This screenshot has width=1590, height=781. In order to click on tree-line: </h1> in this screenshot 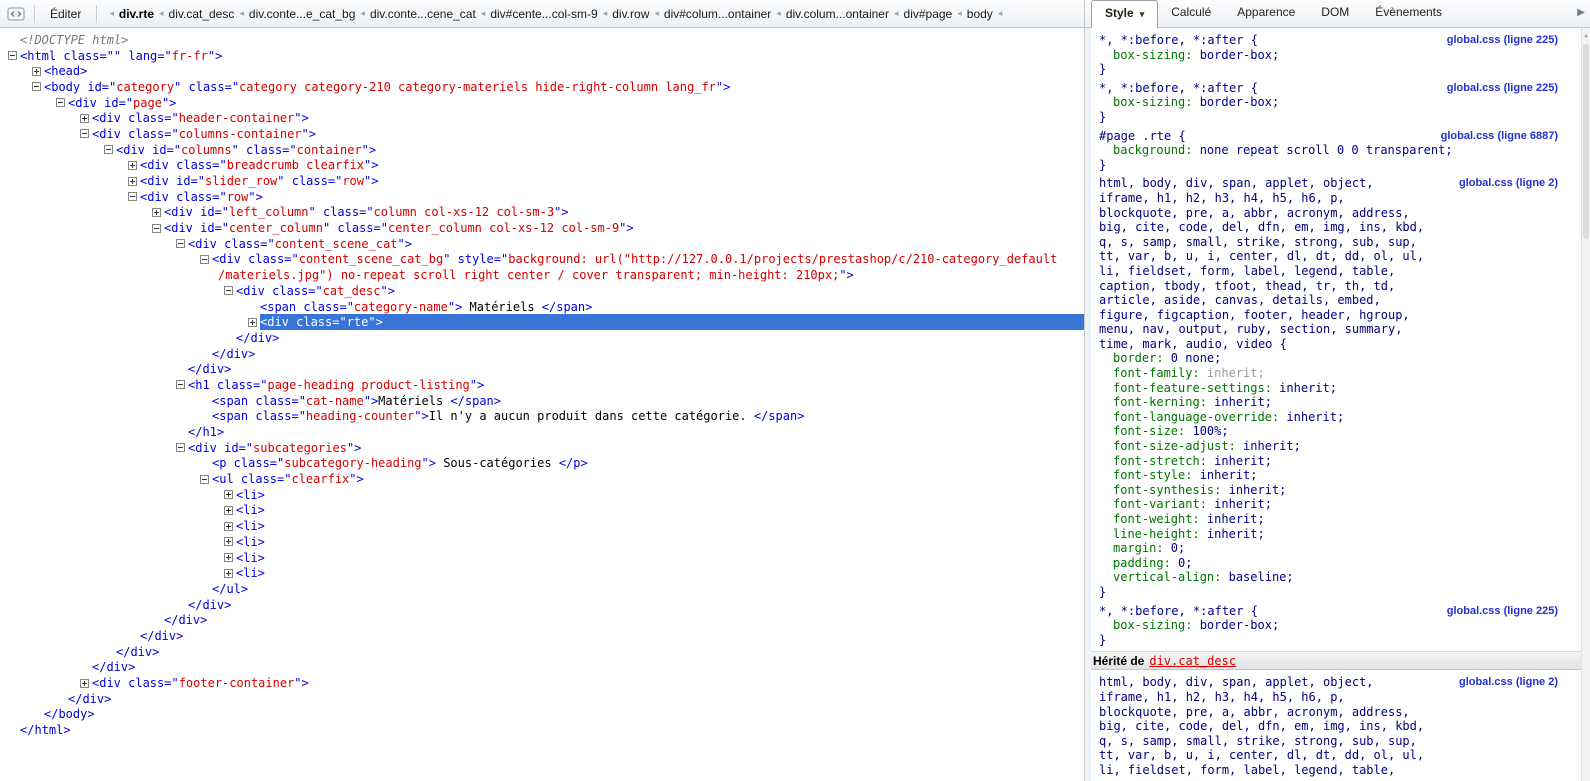, I will do `click(542, 432)`.